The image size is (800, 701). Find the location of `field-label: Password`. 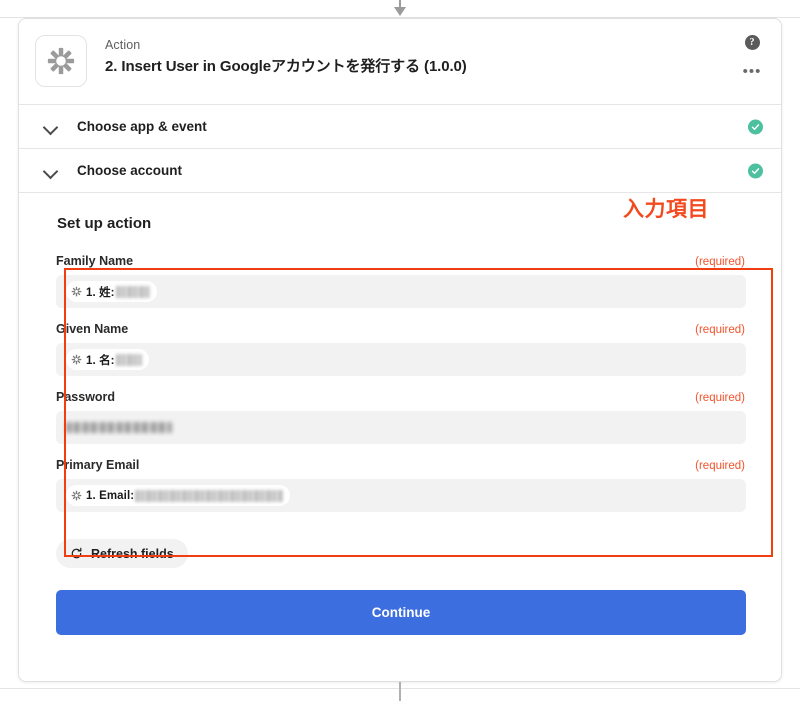

field-label: Password is located at coordinates (86, 397).